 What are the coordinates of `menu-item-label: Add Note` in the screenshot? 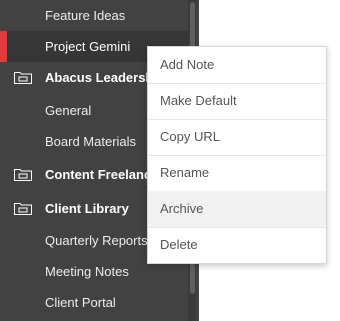 It's located at (187, 64).